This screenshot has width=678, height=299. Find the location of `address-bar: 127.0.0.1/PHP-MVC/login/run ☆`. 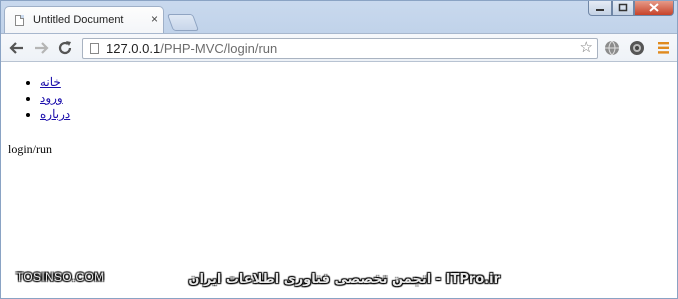

address-bar: 127.0.0.1/PHP-MVC/login/run ☆ is located at coordinates (340, 48).